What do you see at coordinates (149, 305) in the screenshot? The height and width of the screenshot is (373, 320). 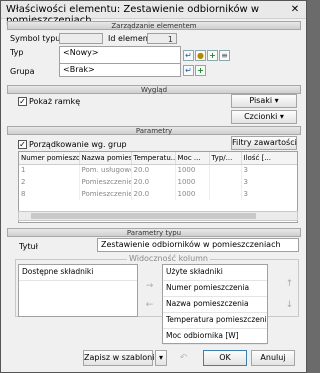 I see `move-left-icon: ←` at bounding box center [149, 305].